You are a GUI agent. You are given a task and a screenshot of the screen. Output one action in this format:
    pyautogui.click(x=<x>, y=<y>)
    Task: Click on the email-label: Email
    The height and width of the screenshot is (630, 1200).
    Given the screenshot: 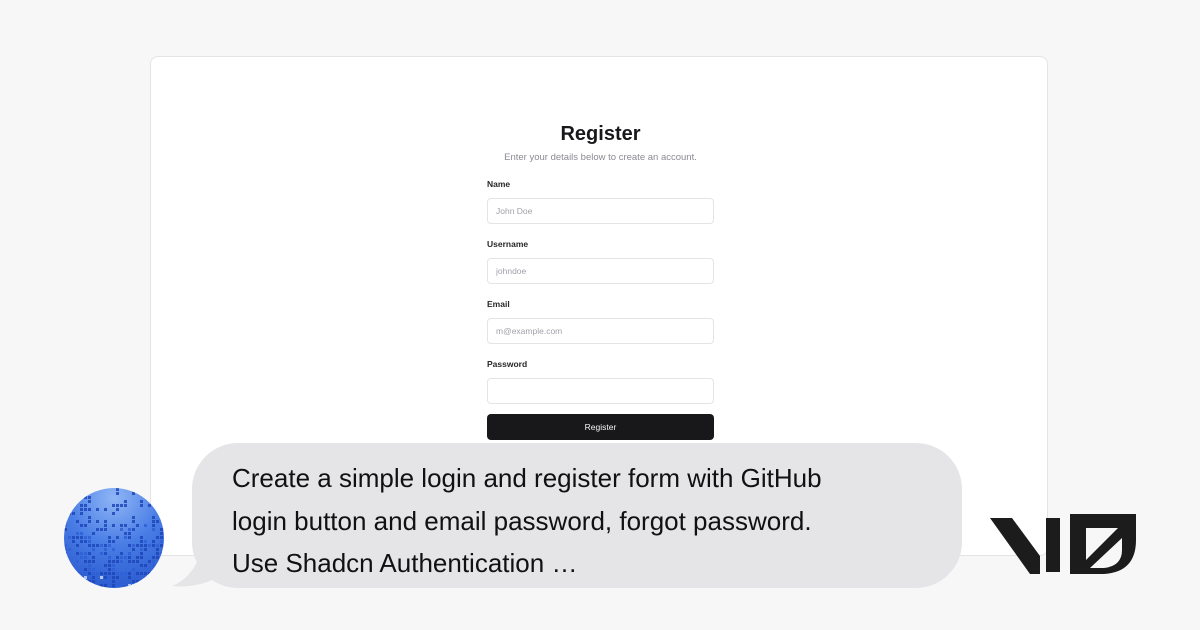 What is the action you would take?
    pyautogui.click(x=498, y=304)
    